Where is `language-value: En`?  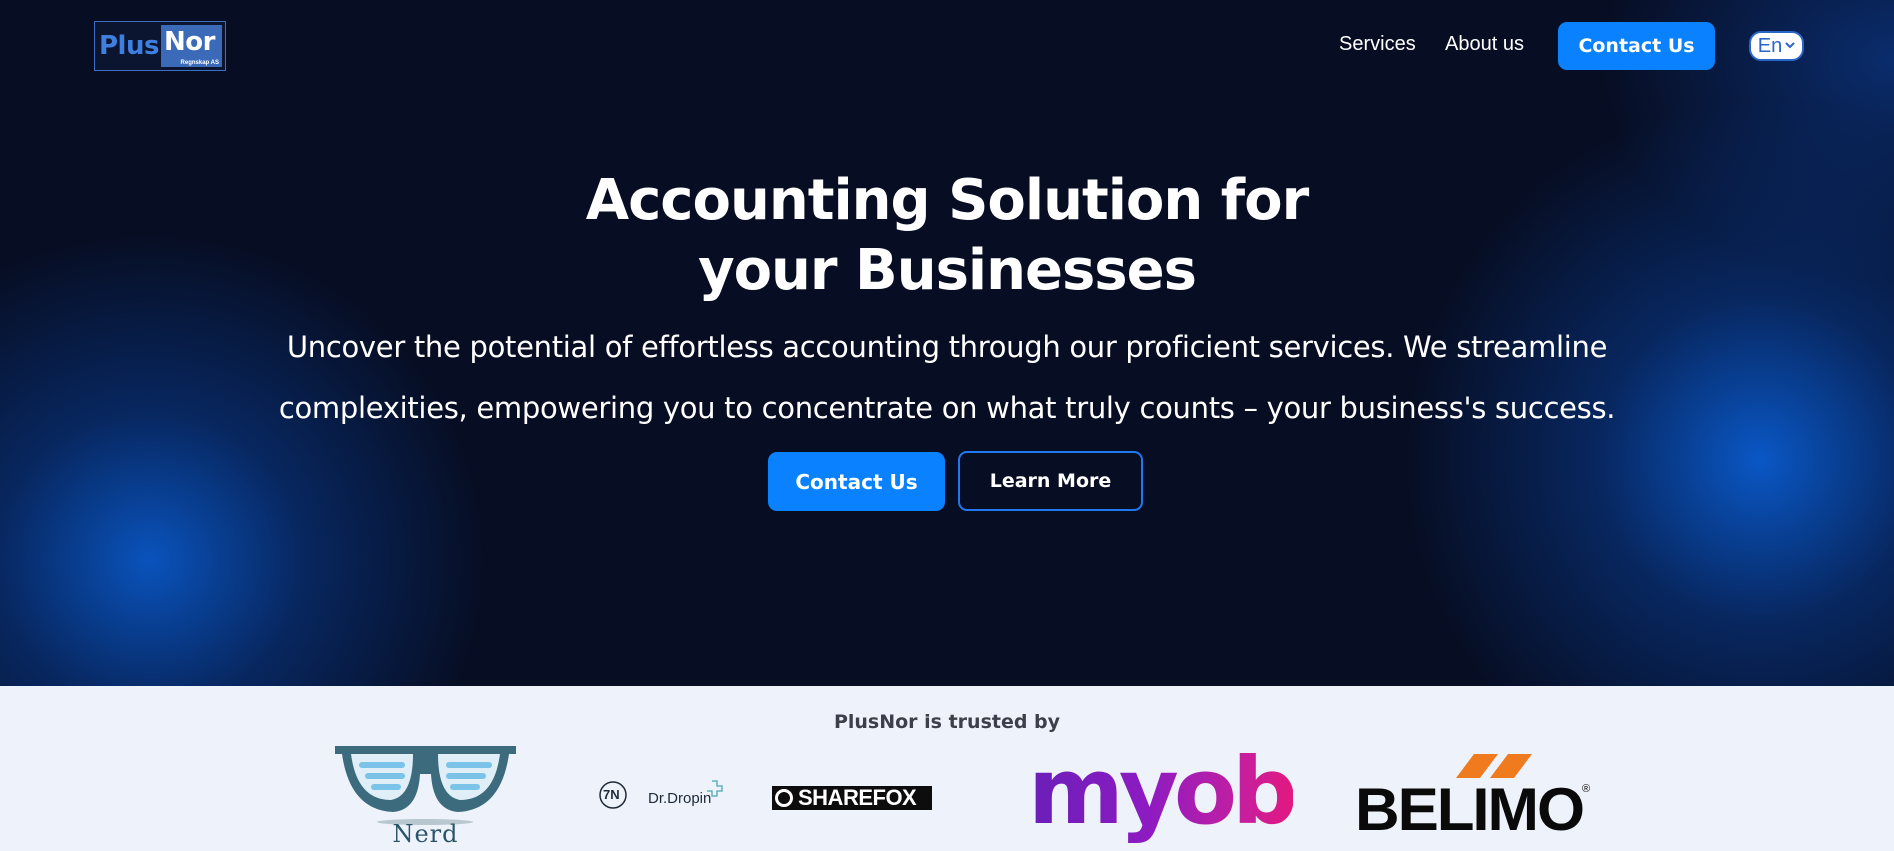
language-value: En is located at coordinates (1770, 45).